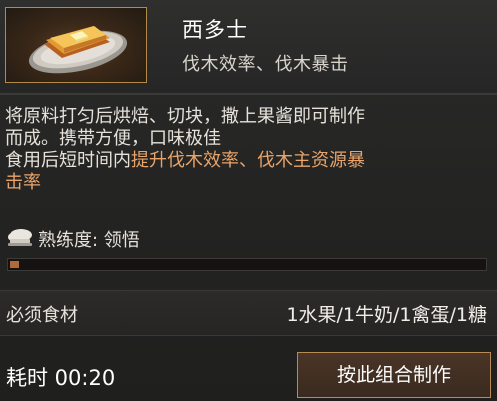 The width and height of the screenshot is (497, 401). Describe the element at coordinates (68, 160) in the screenshot. I see `description-effect-prefix: 食用后短时间内` at that location.